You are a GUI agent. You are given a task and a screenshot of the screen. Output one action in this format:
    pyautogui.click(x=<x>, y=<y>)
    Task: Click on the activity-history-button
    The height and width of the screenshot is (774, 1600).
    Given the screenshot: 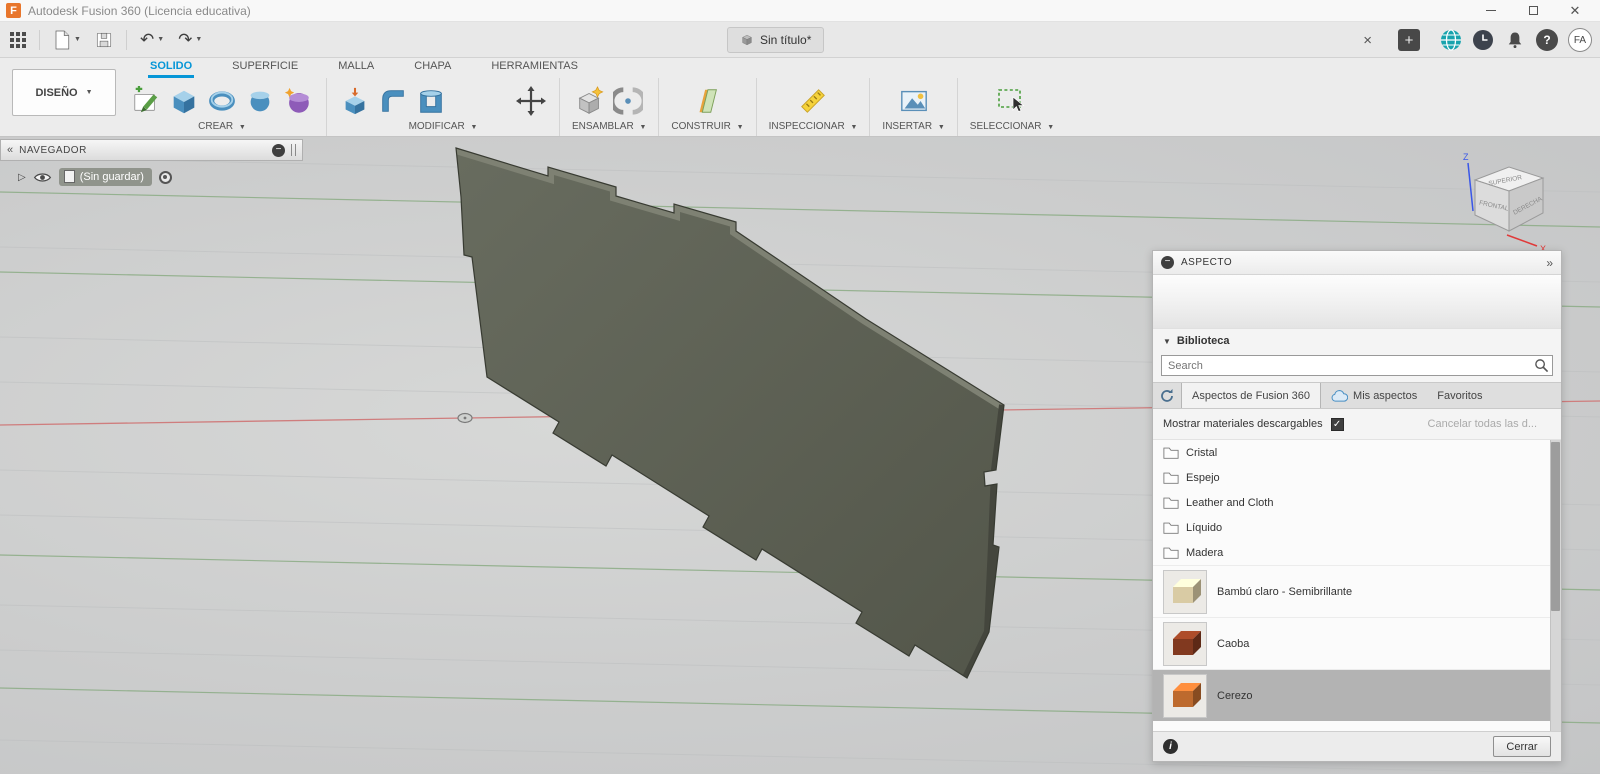 What is the action you would take?
    pyautogui.click(x=1483, y=40)
    